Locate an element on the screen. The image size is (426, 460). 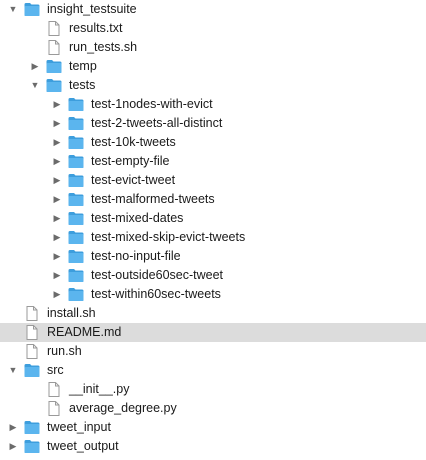
item-label: test-10k-tweets is located at coordinates (133, 142).